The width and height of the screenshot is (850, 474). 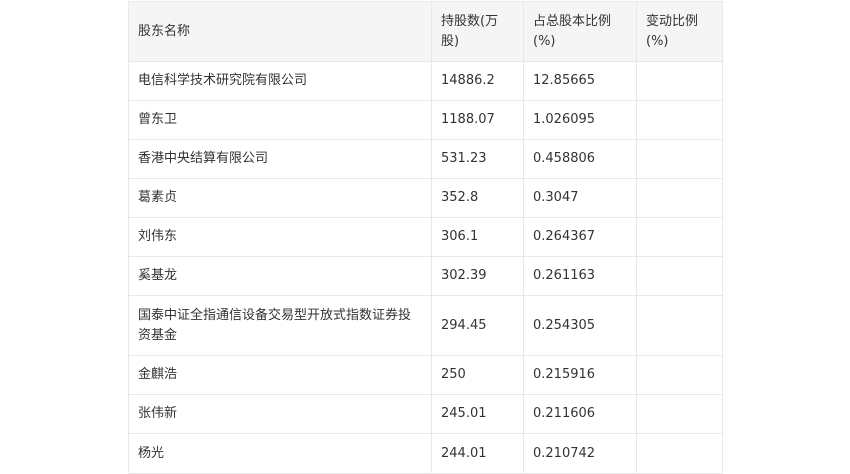 What do you see at coordinates (477, 81) in the screenshot?
I see `cell-shares-held: 14886.2` at bounding box center [477, 81].